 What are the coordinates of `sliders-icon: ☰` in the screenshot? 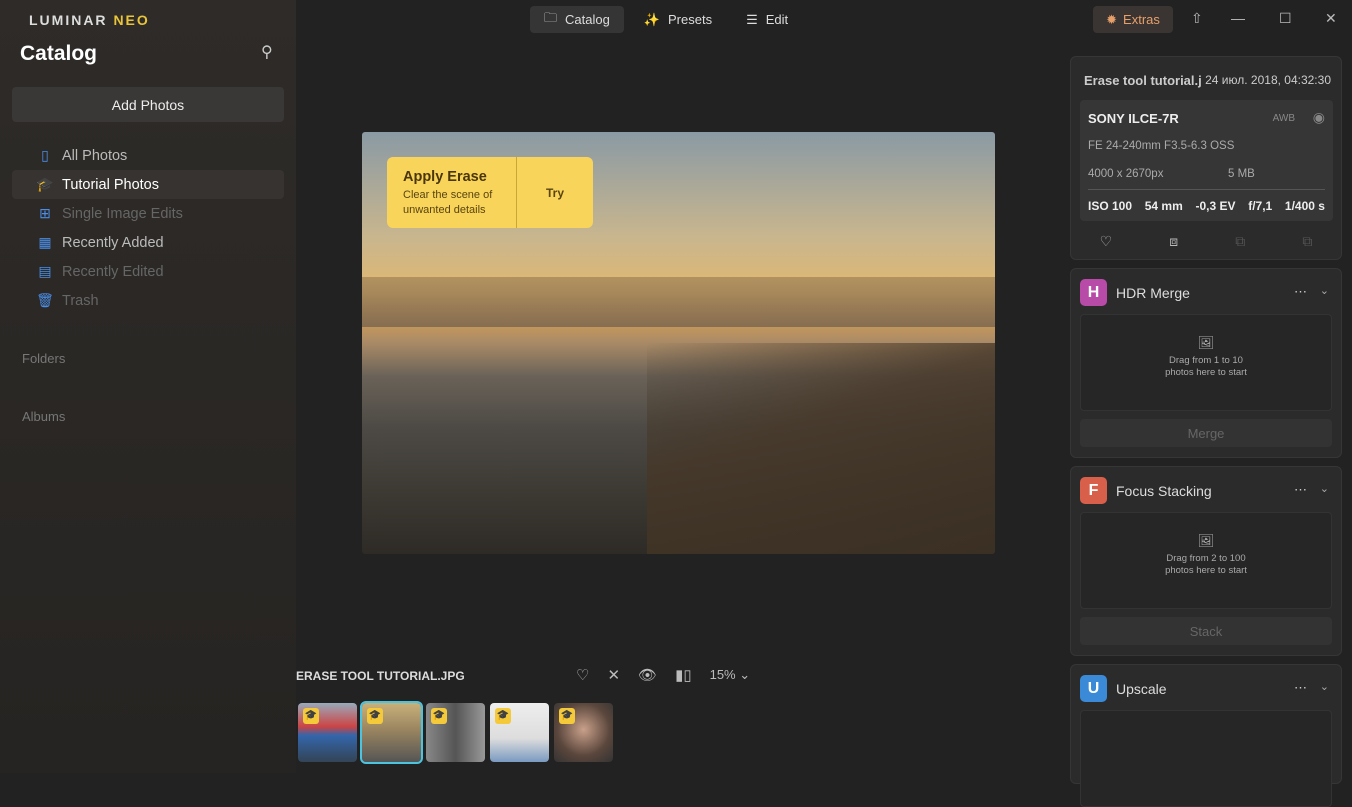 It's located at (752, 19).